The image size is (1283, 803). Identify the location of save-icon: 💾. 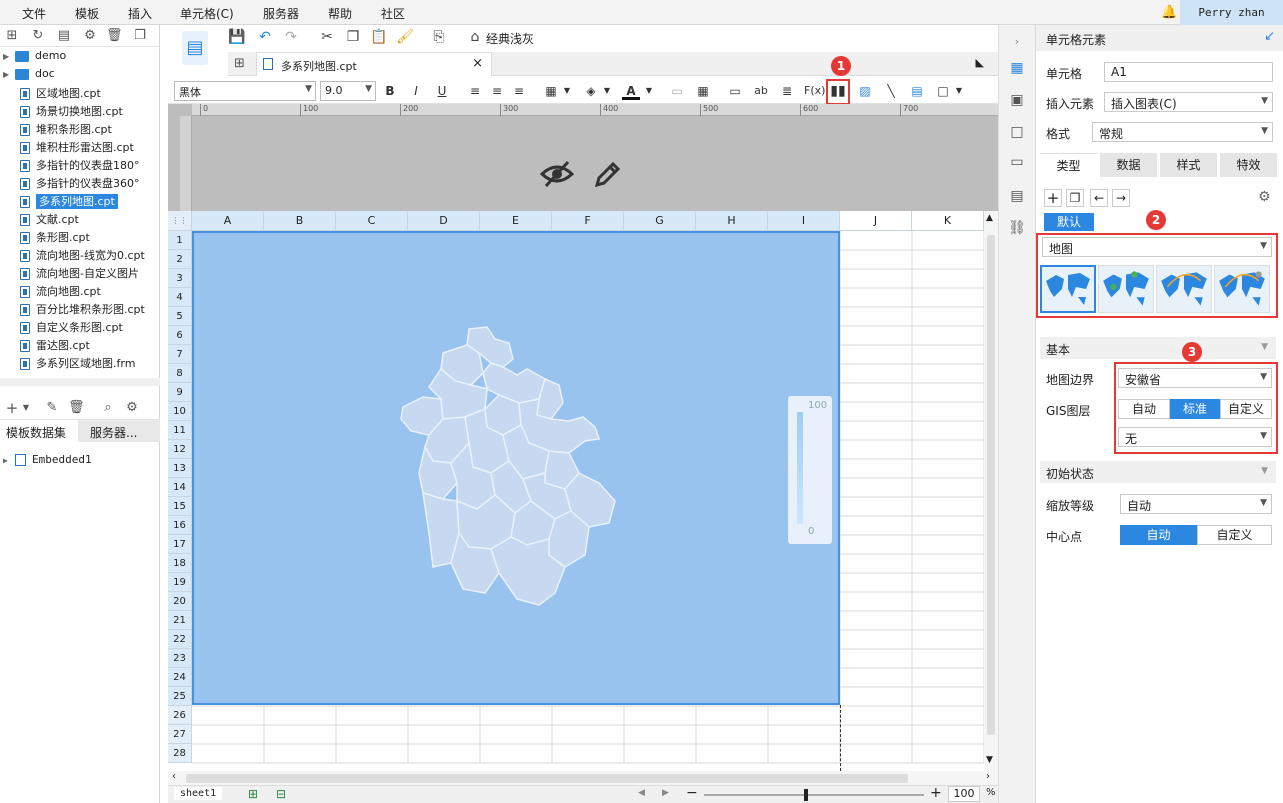
(237, 37).